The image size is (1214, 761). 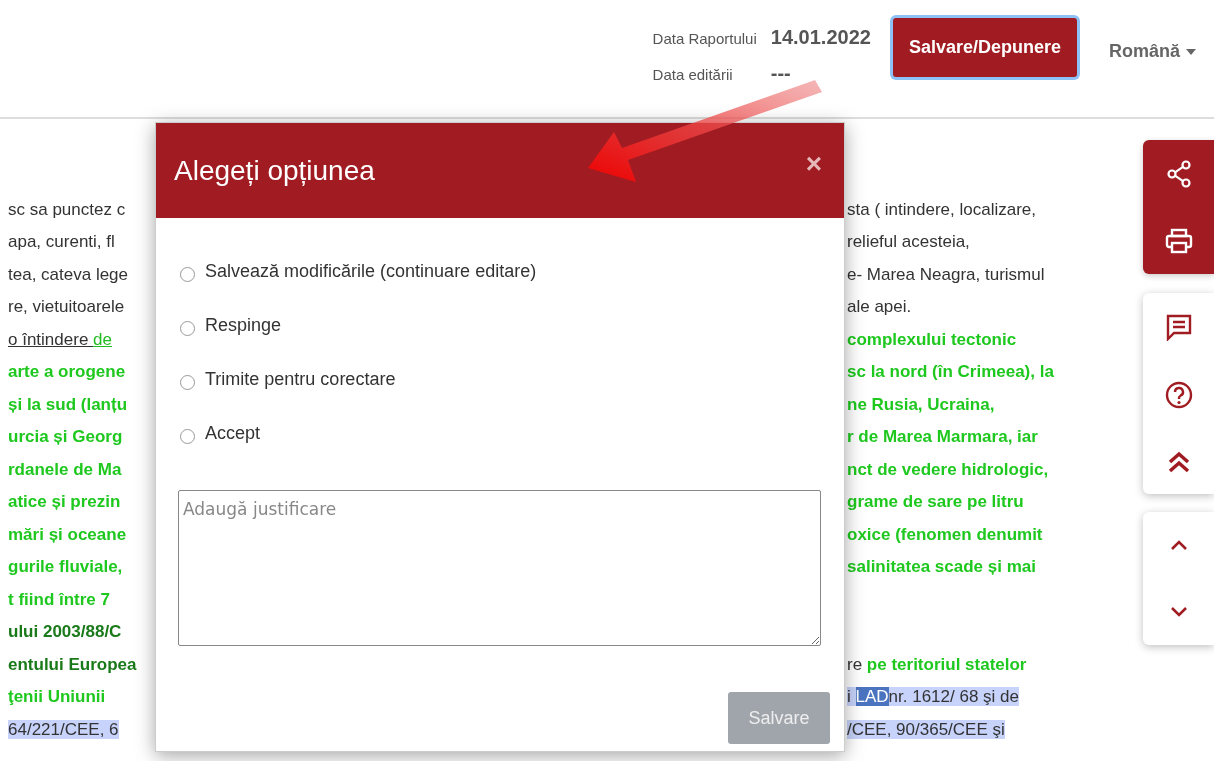 What do you see at coordinates (66, 209) in the screenshot?
I see `text-line: sc sa punctez c` at bounding box center [66, 209].